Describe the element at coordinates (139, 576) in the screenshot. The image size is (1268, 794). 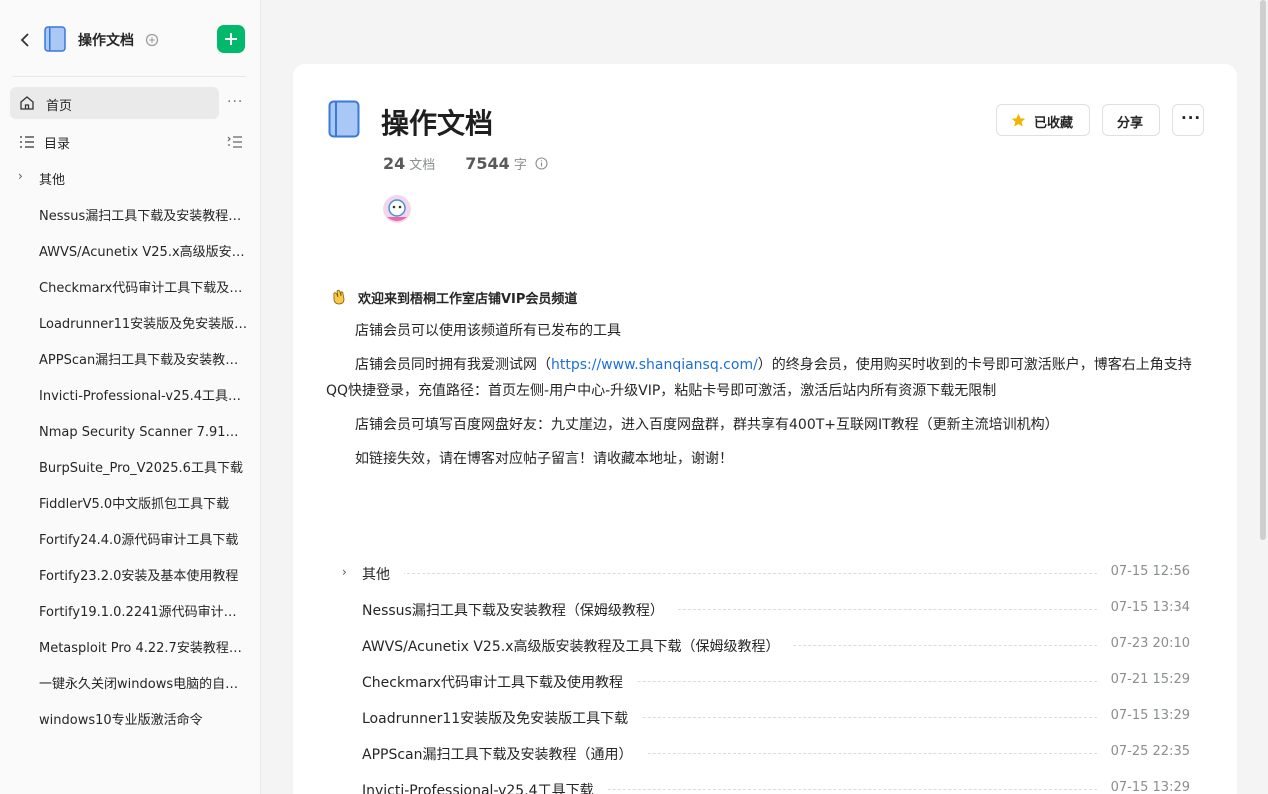
I see `sidebar-item-label: Fortify23.2.0安装及基本使用教程` at that location.